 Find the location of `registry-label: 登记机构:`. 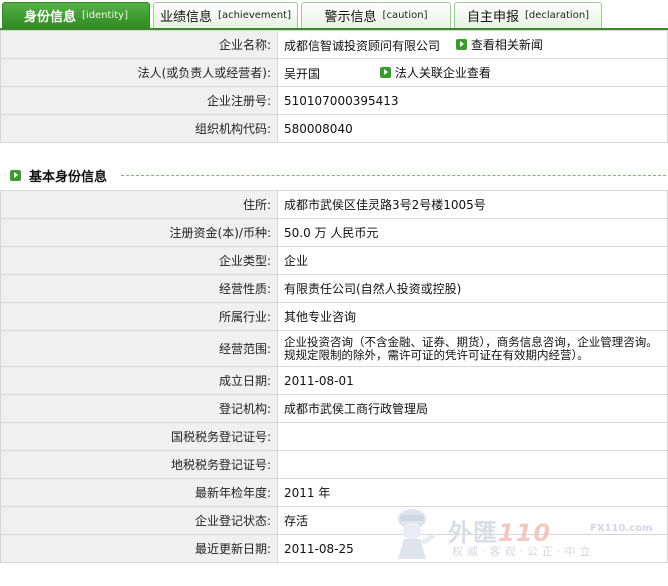

registry-label: 登记机构: is located at coordinates (139, 408).